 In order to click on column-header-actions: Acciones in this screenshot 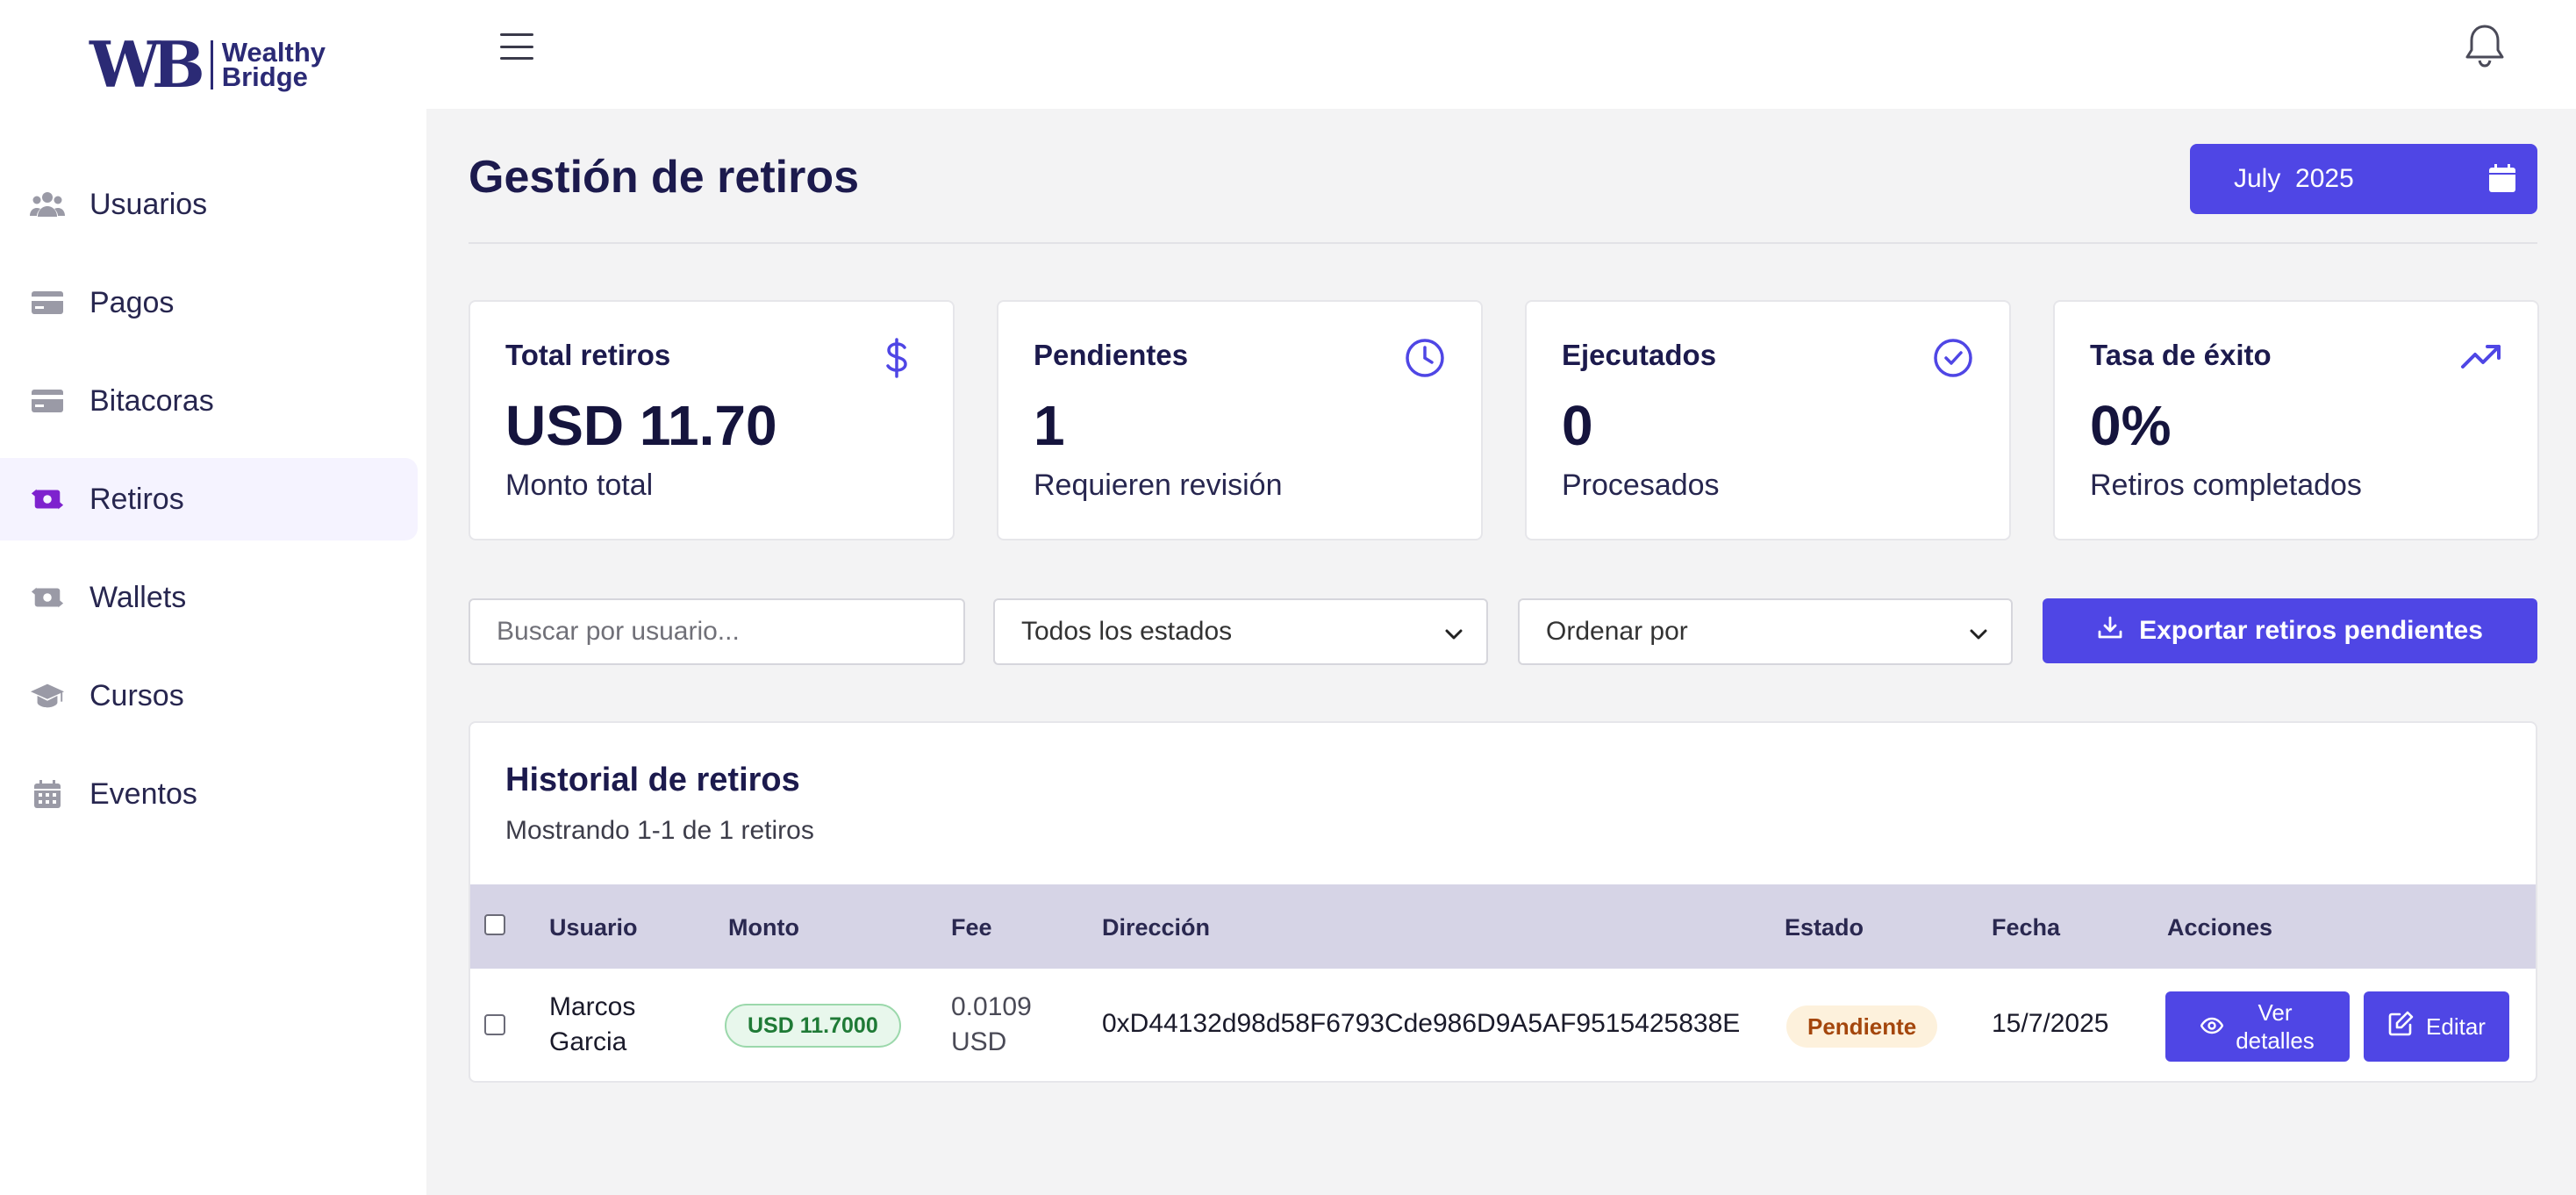, I will do `click(2220, 928)`.